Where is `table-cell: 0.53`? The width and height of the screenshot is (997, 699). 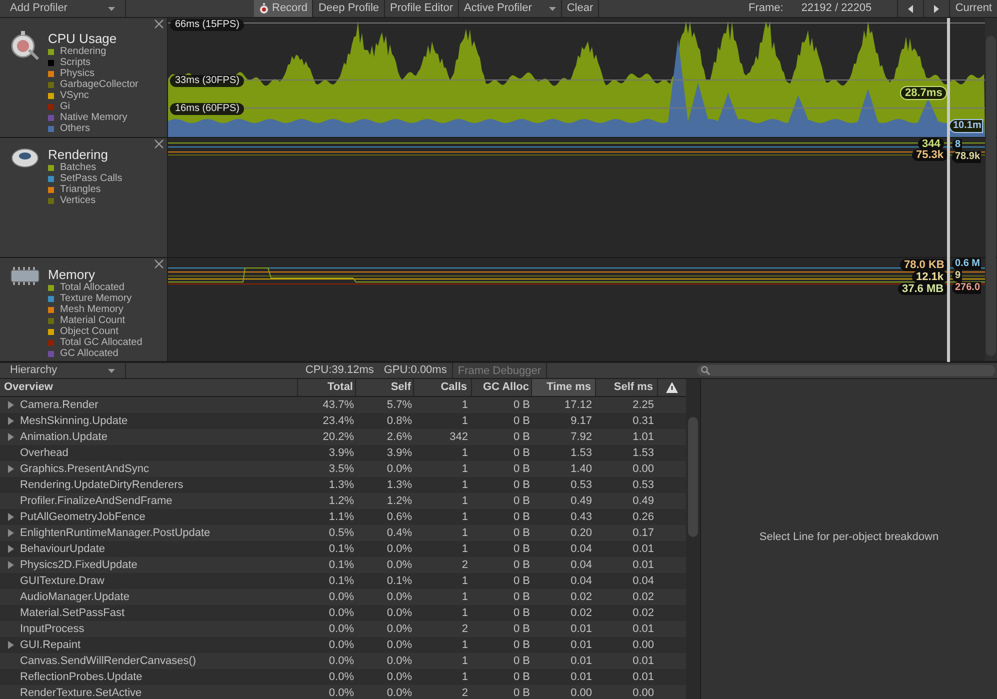
table-cell: 0.53 is located at coordinates (581, 484).